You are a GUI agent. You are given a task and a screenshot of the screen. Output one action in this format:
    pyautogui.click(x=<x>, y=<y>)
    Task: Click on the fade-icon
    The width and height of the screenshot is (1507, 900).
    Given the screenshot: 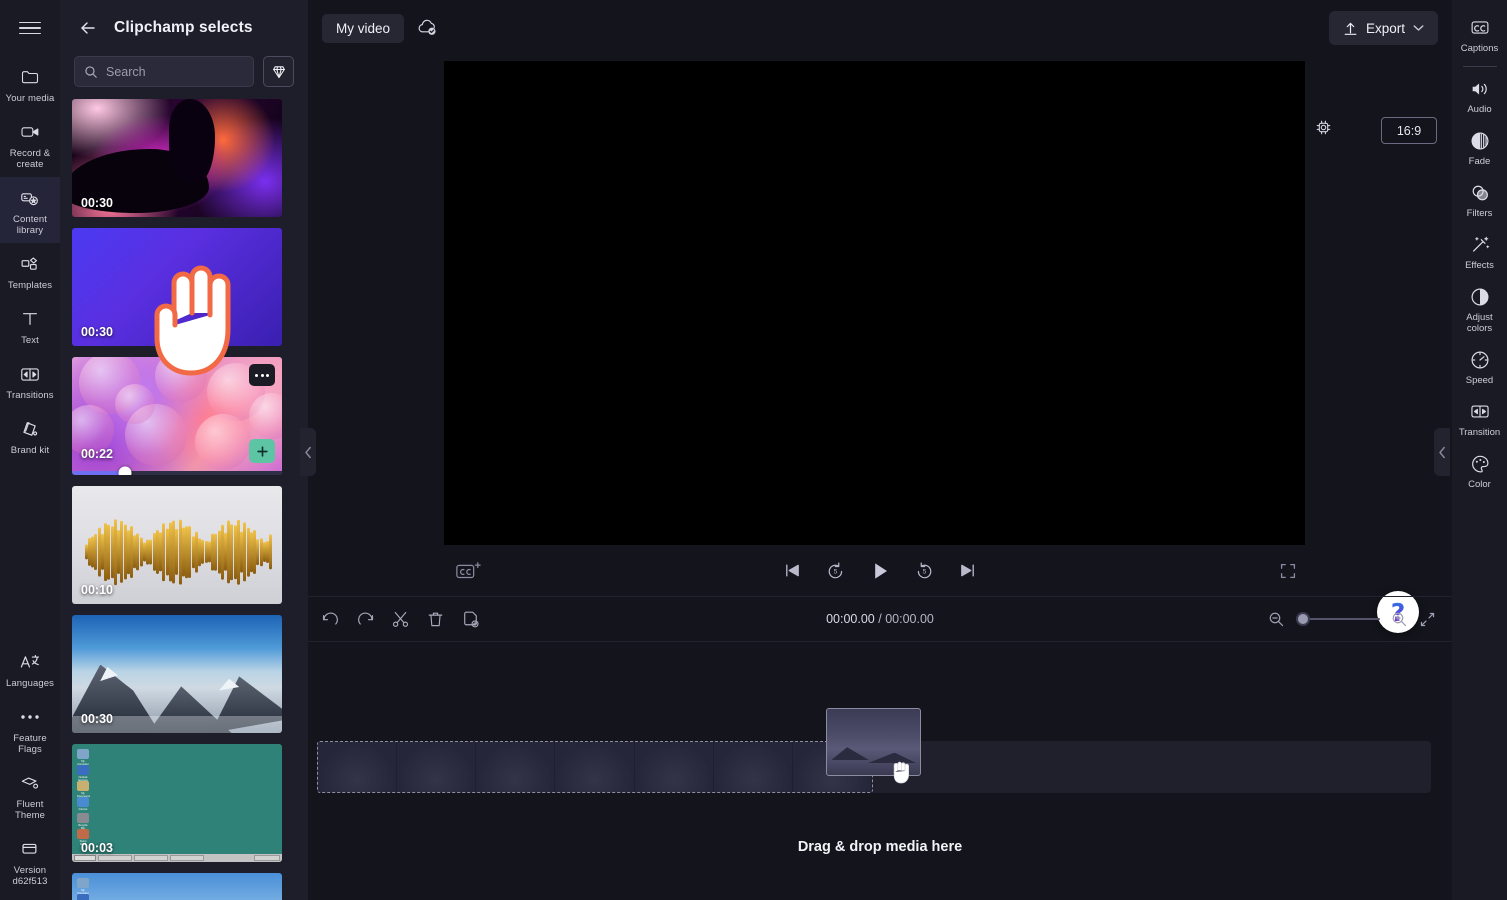 What is the action you would take?
    pyautogui.click(x=1480, y=140)
    